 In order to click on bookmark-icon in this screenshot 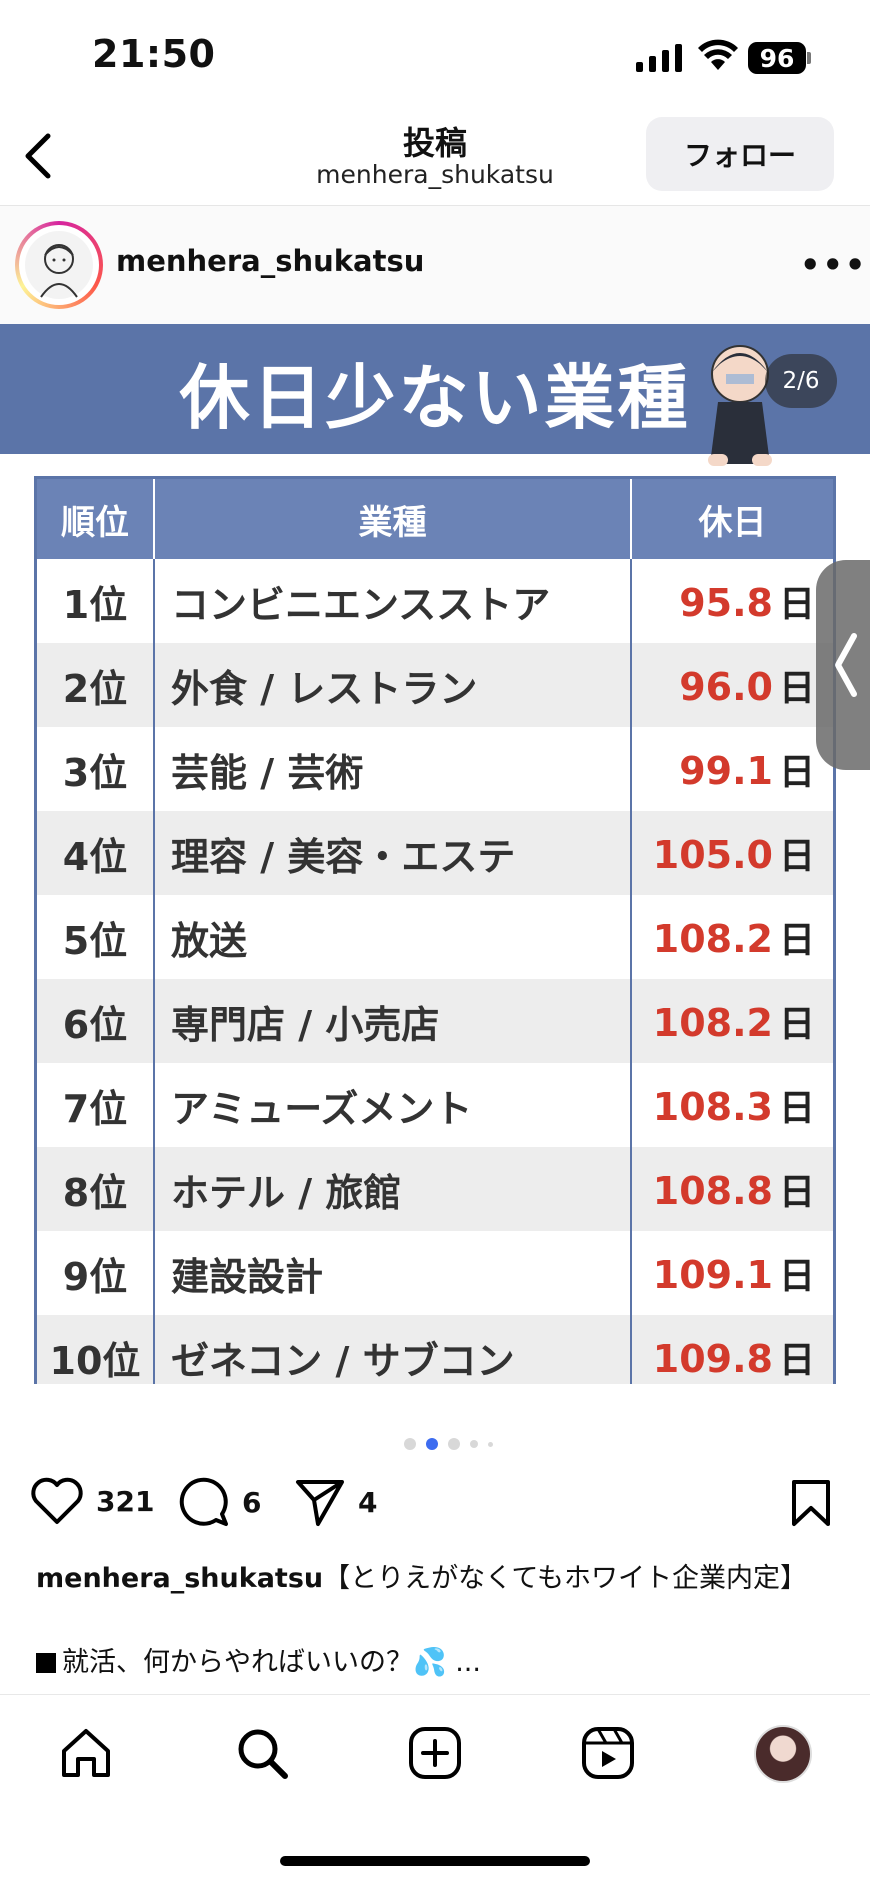, I will do `click(811, 1503)`.